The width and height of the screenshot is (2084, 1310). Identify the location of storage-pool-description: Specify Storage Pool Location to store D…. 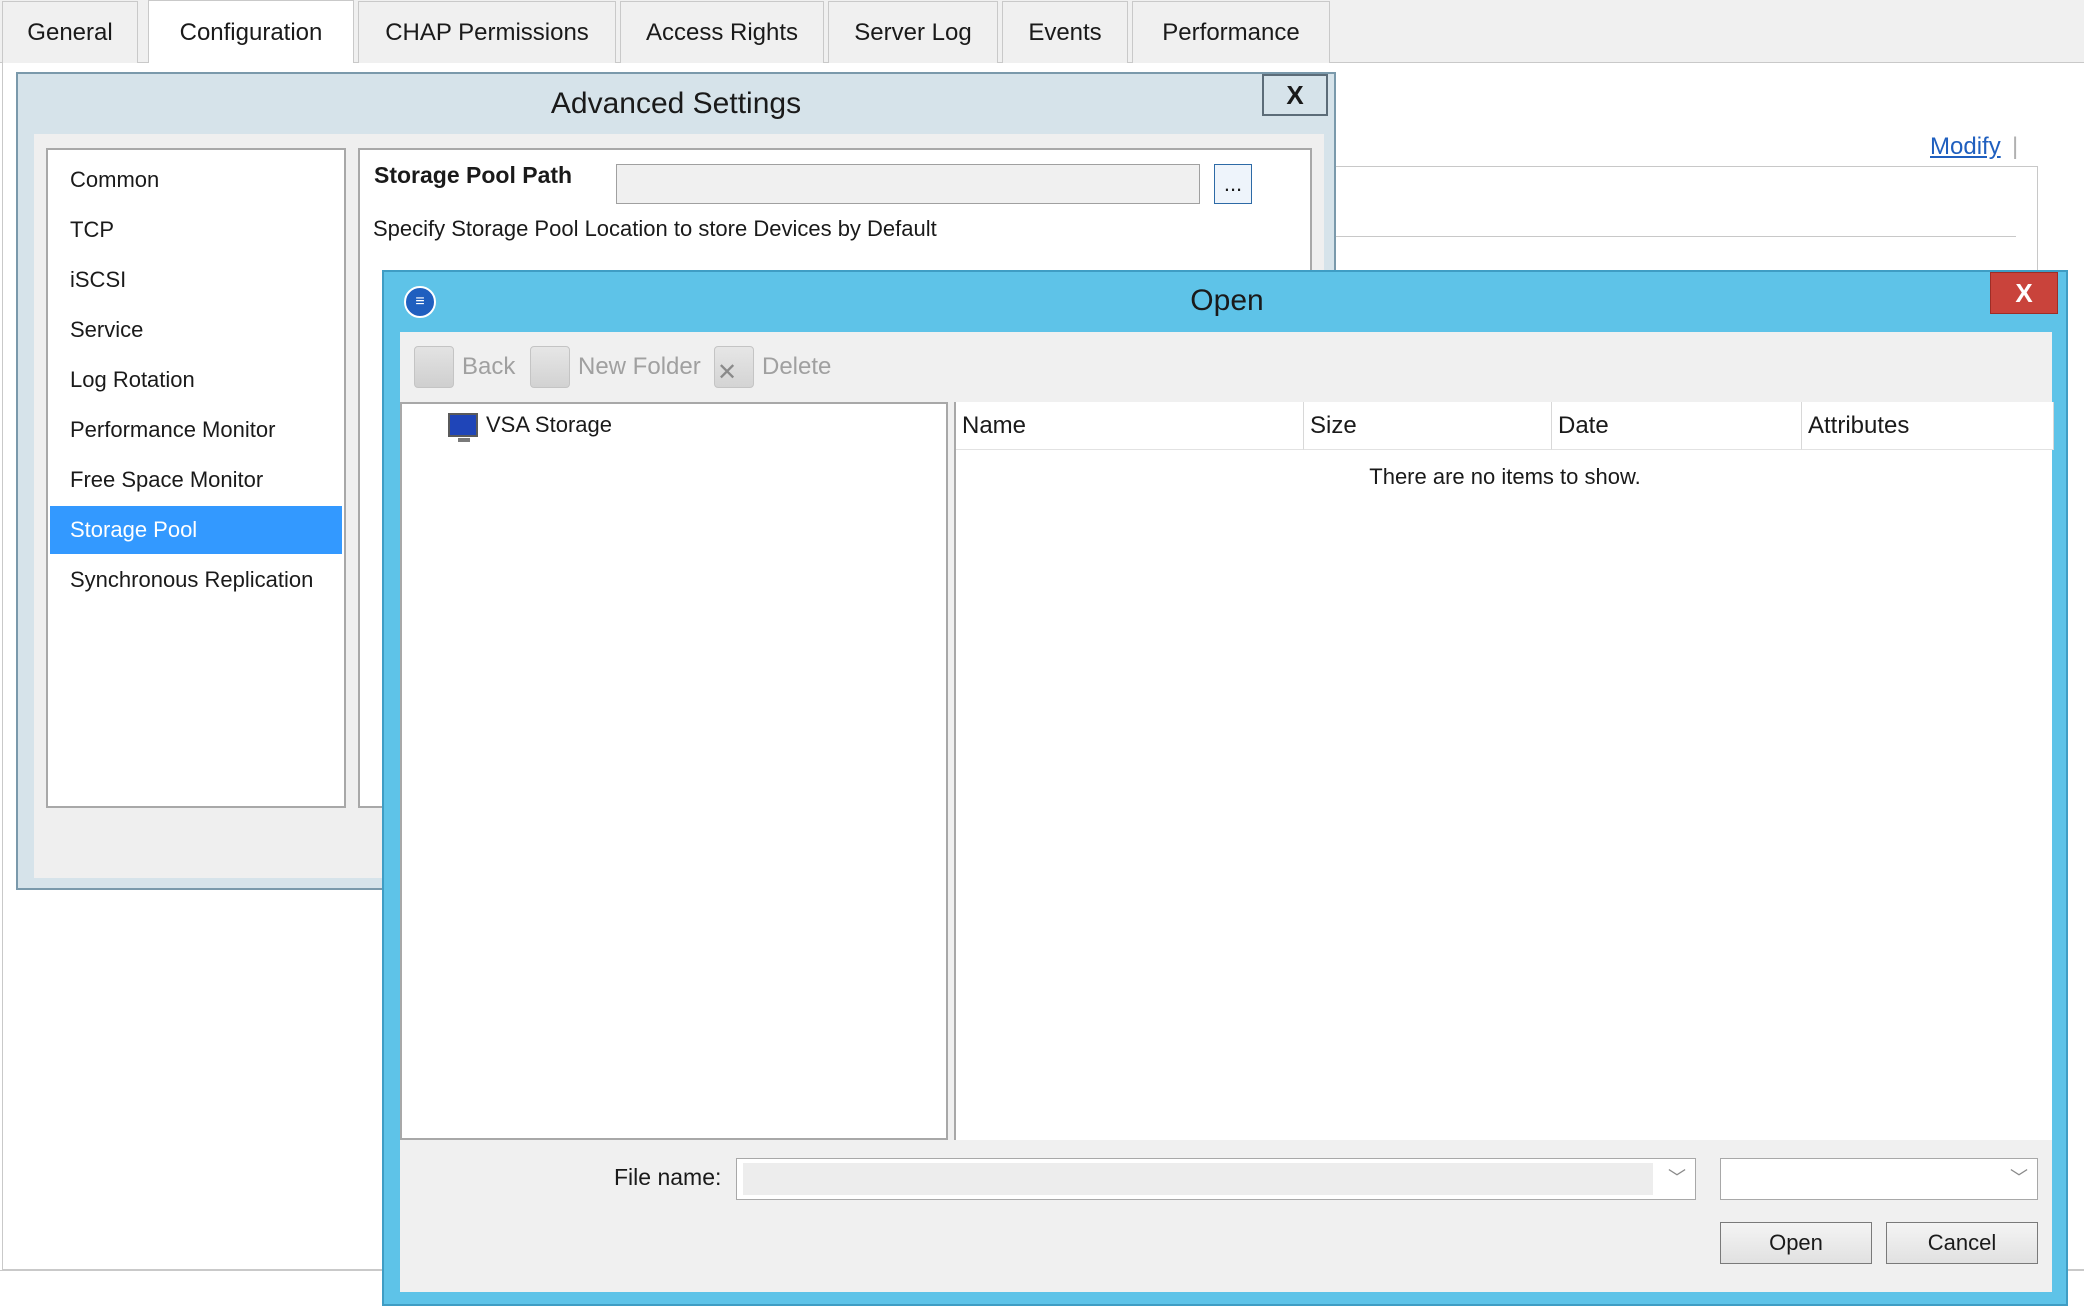
(655, 228).